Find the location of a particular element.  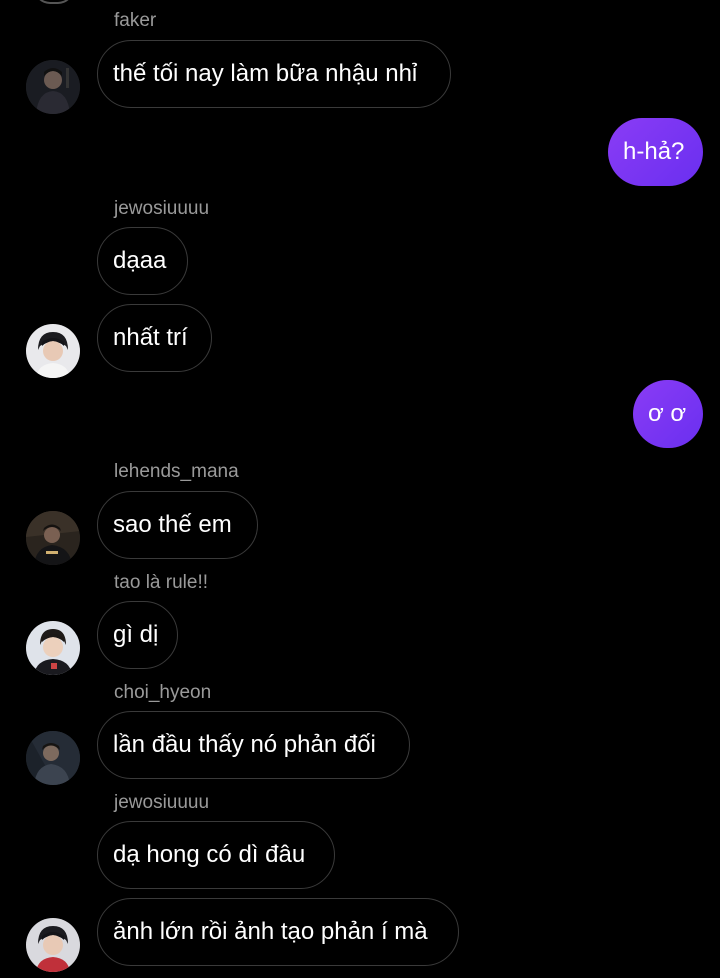

own-message-bubble: ơ ơ is located at coordinates (668, 414).